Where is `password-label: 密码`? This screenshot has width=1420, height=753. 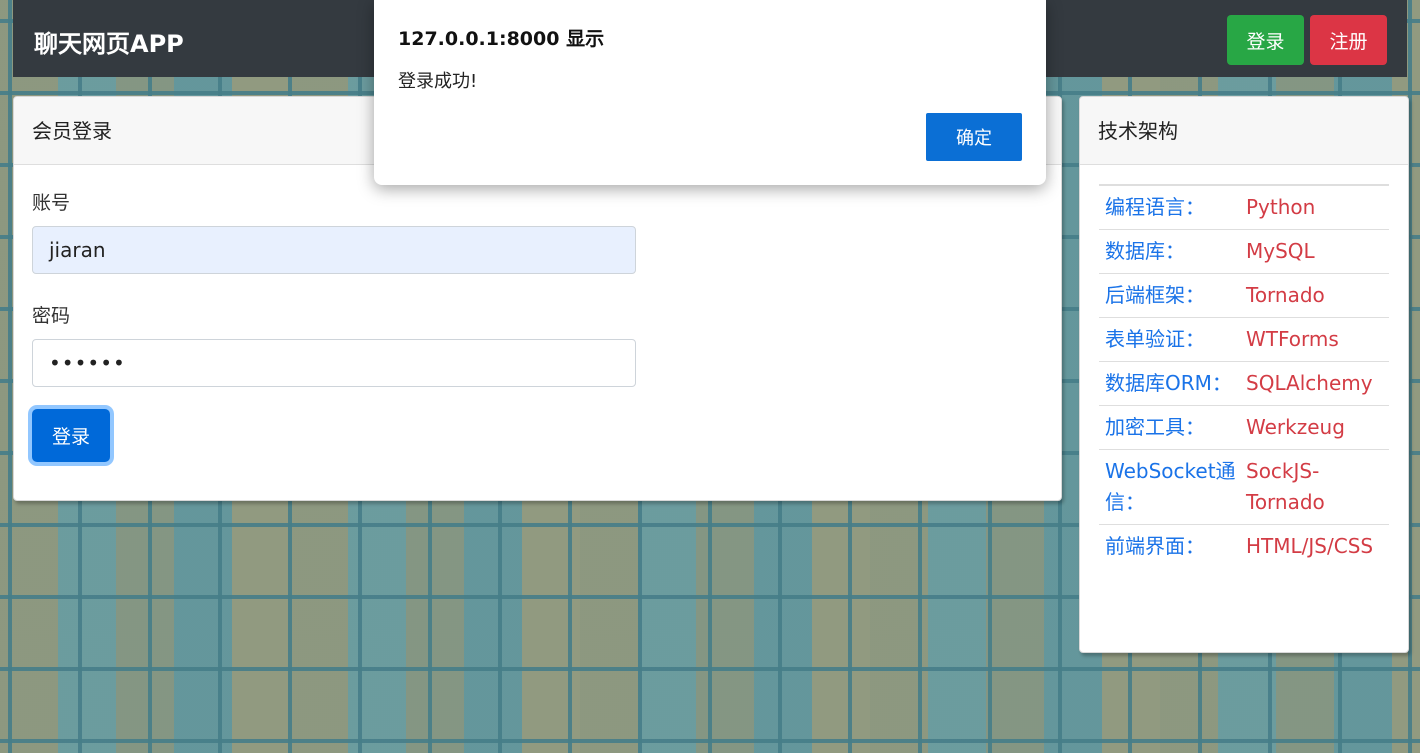
password-label: 密码 is located at coordinates (51, 316).